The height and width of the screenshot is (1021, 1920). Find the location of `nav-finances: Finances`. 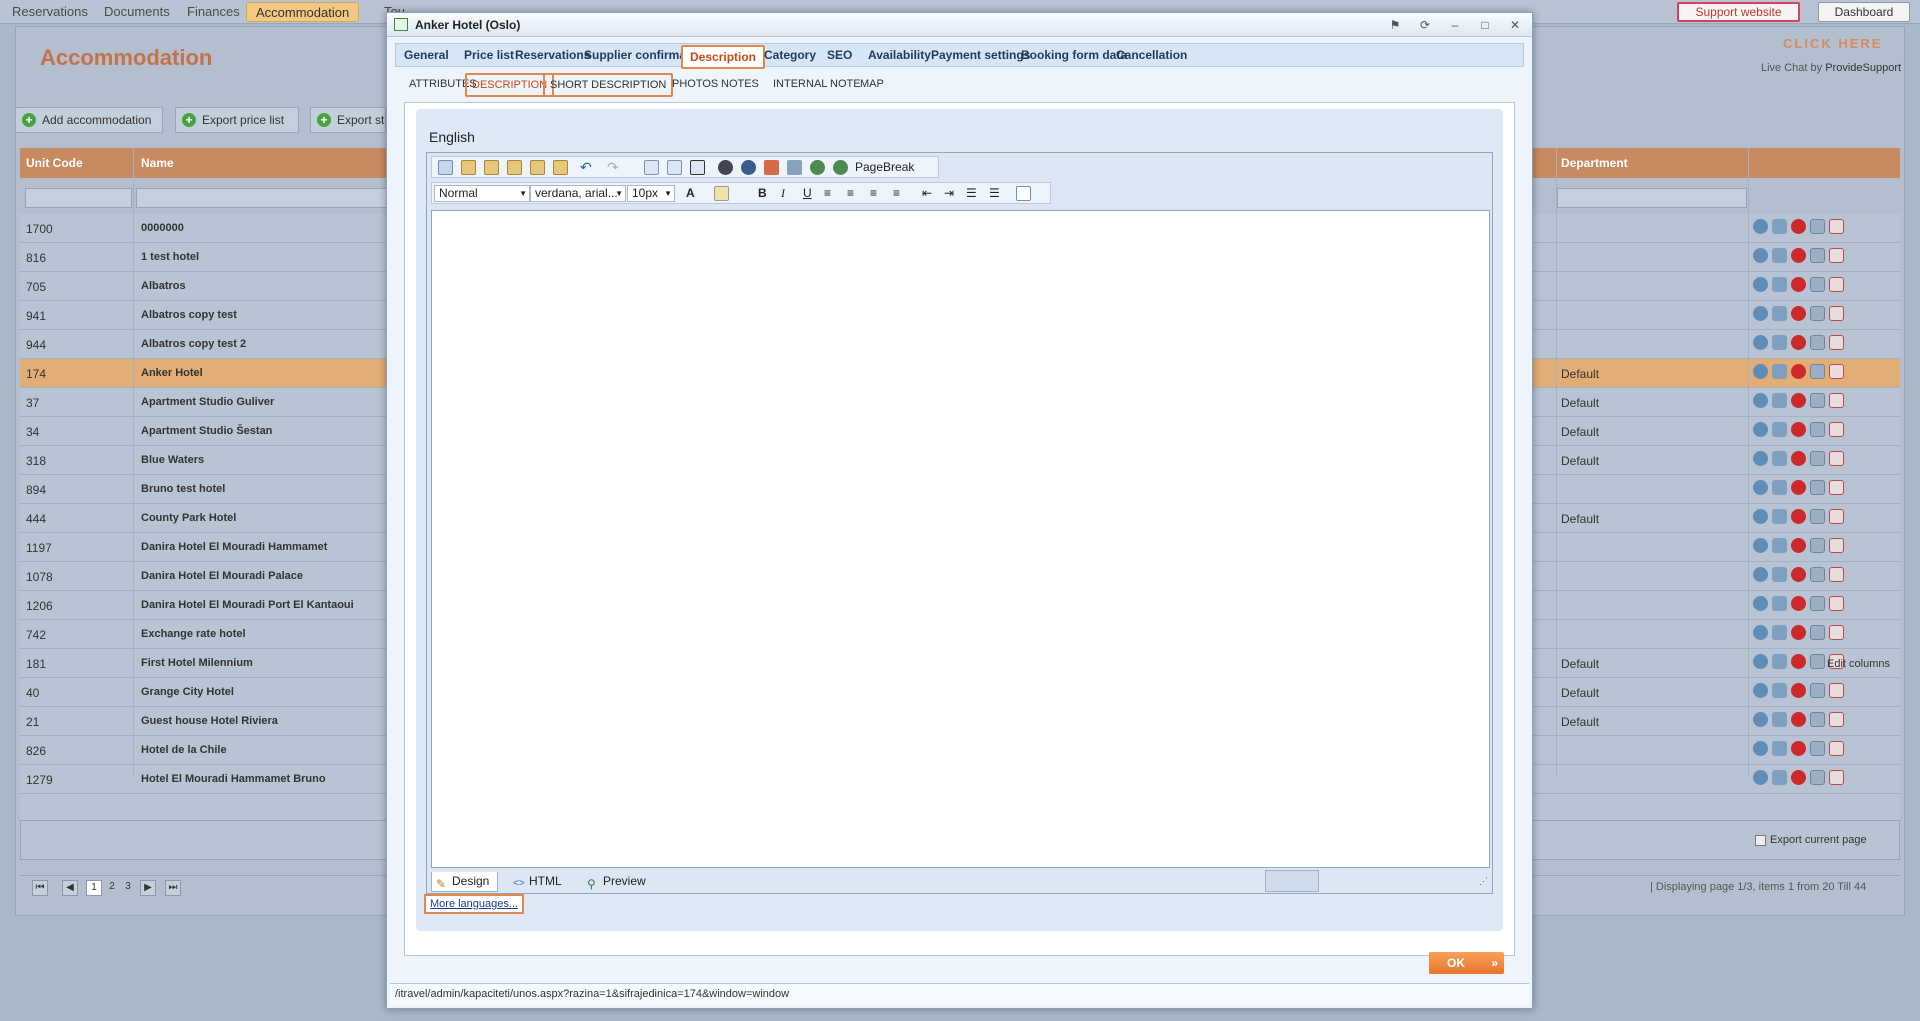

nav-finances: Finances is located at coordinates (213, 12).